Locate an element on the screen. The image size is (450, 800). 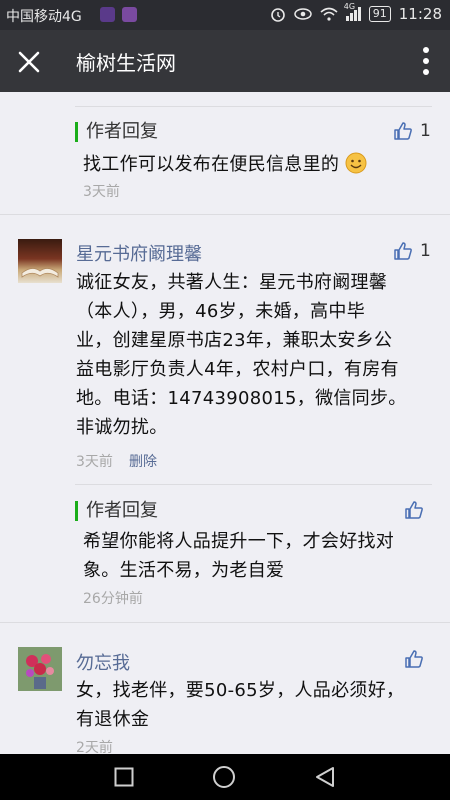
comment-text: 女，找老伴，要50-65岁，人品必须好， 有退休金 is located at coordinates (240, 705).